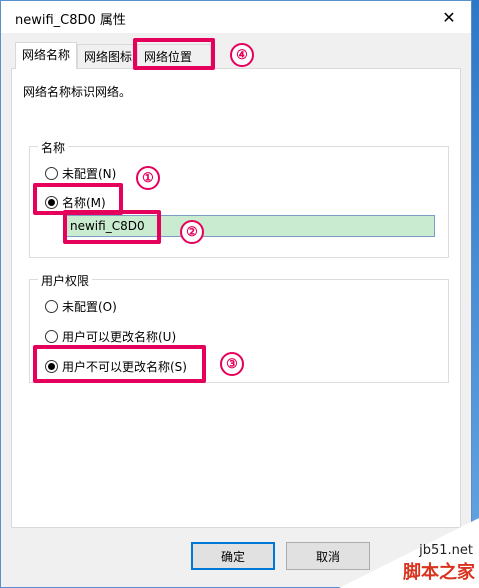 The height and width of the screenshot is (588, 479). I want to click on radio-label: 未配置(N), so click(89, 174).